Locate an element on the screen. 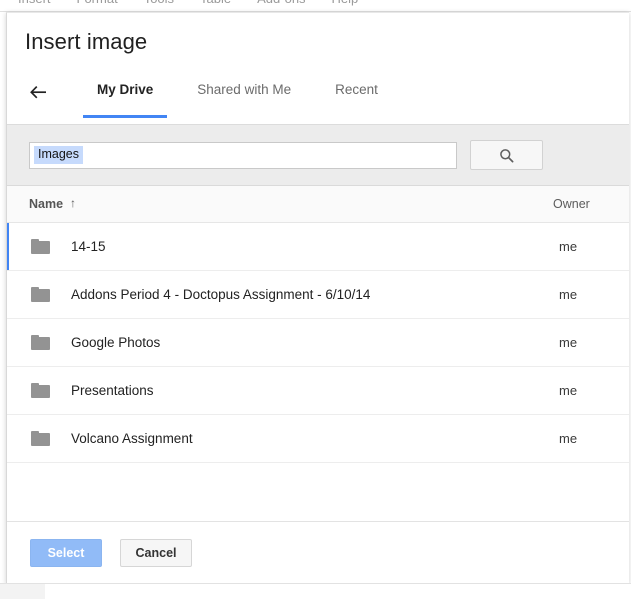 This screenshot has height=599, width=631. file-name: Presentations is located at coordinates (112, 390).